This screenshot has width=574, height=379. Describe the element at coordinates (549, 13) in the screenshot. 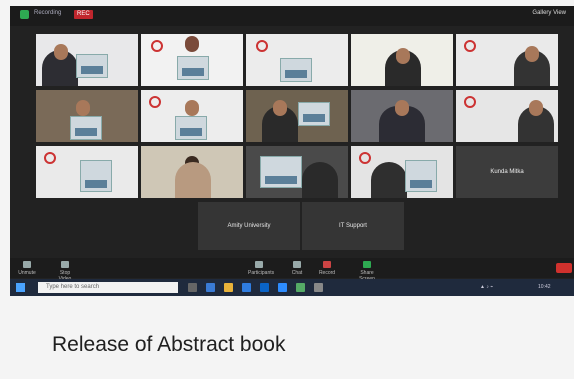

I see `gallery-view-button: Gallery View` at that location.